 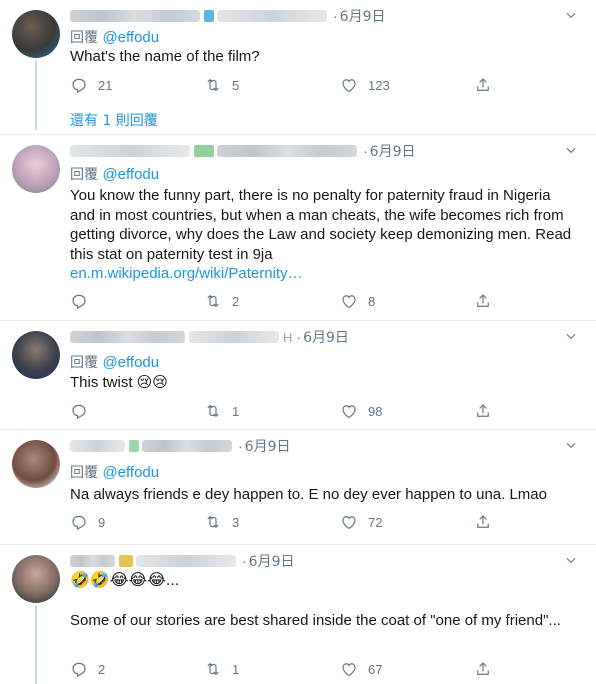 What do you see at coordinates (119, 382) in the screenshot?
I see `tweet-text: This twist 😢😢` at bounding box center [119, 382].